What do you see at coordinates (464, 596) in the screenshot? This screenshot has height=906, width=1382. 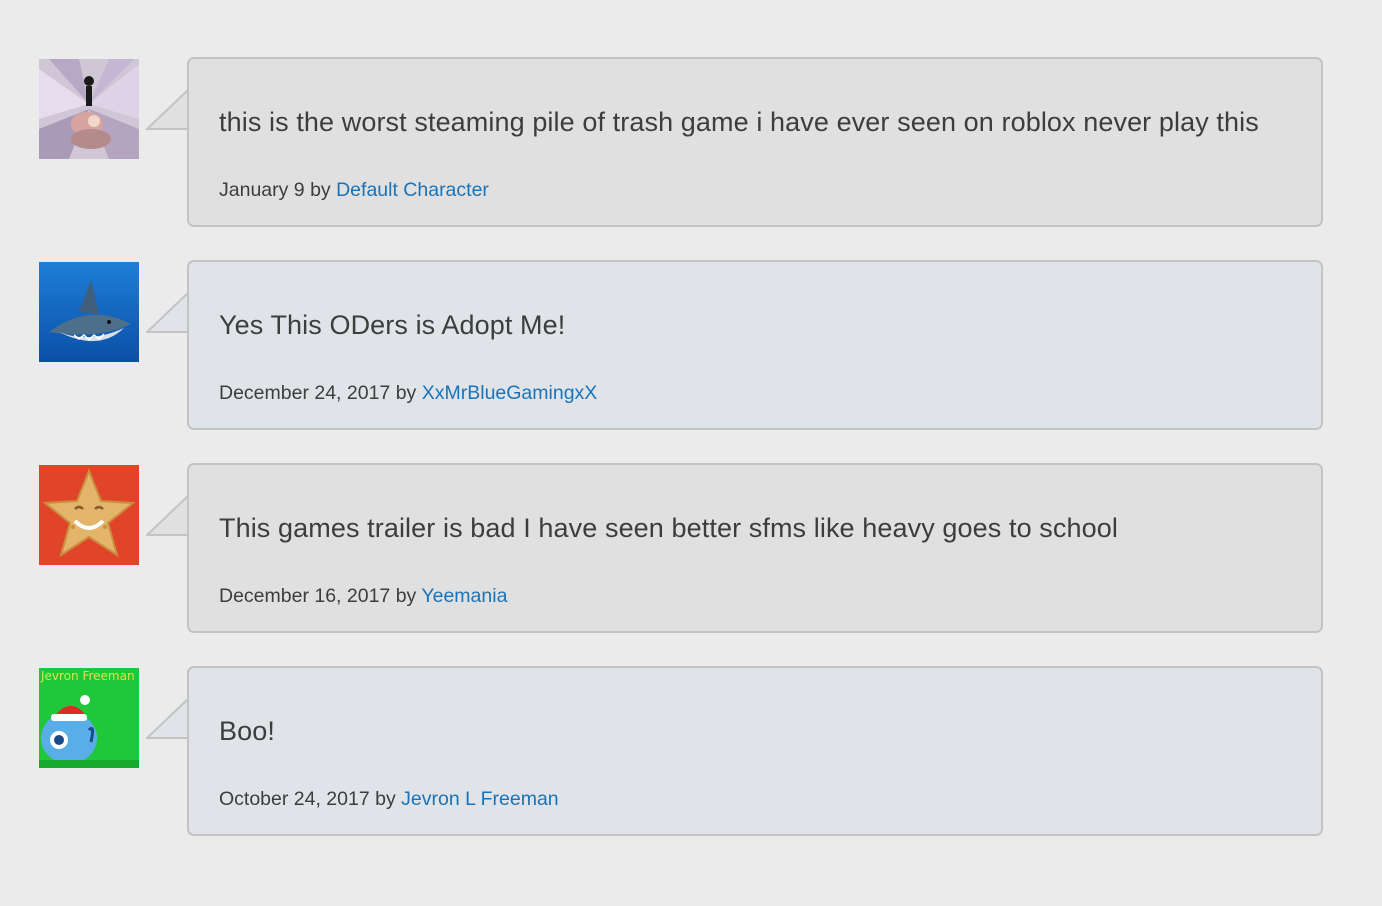 I see `author-link: Yeemania` at bounding box center [464, 596].